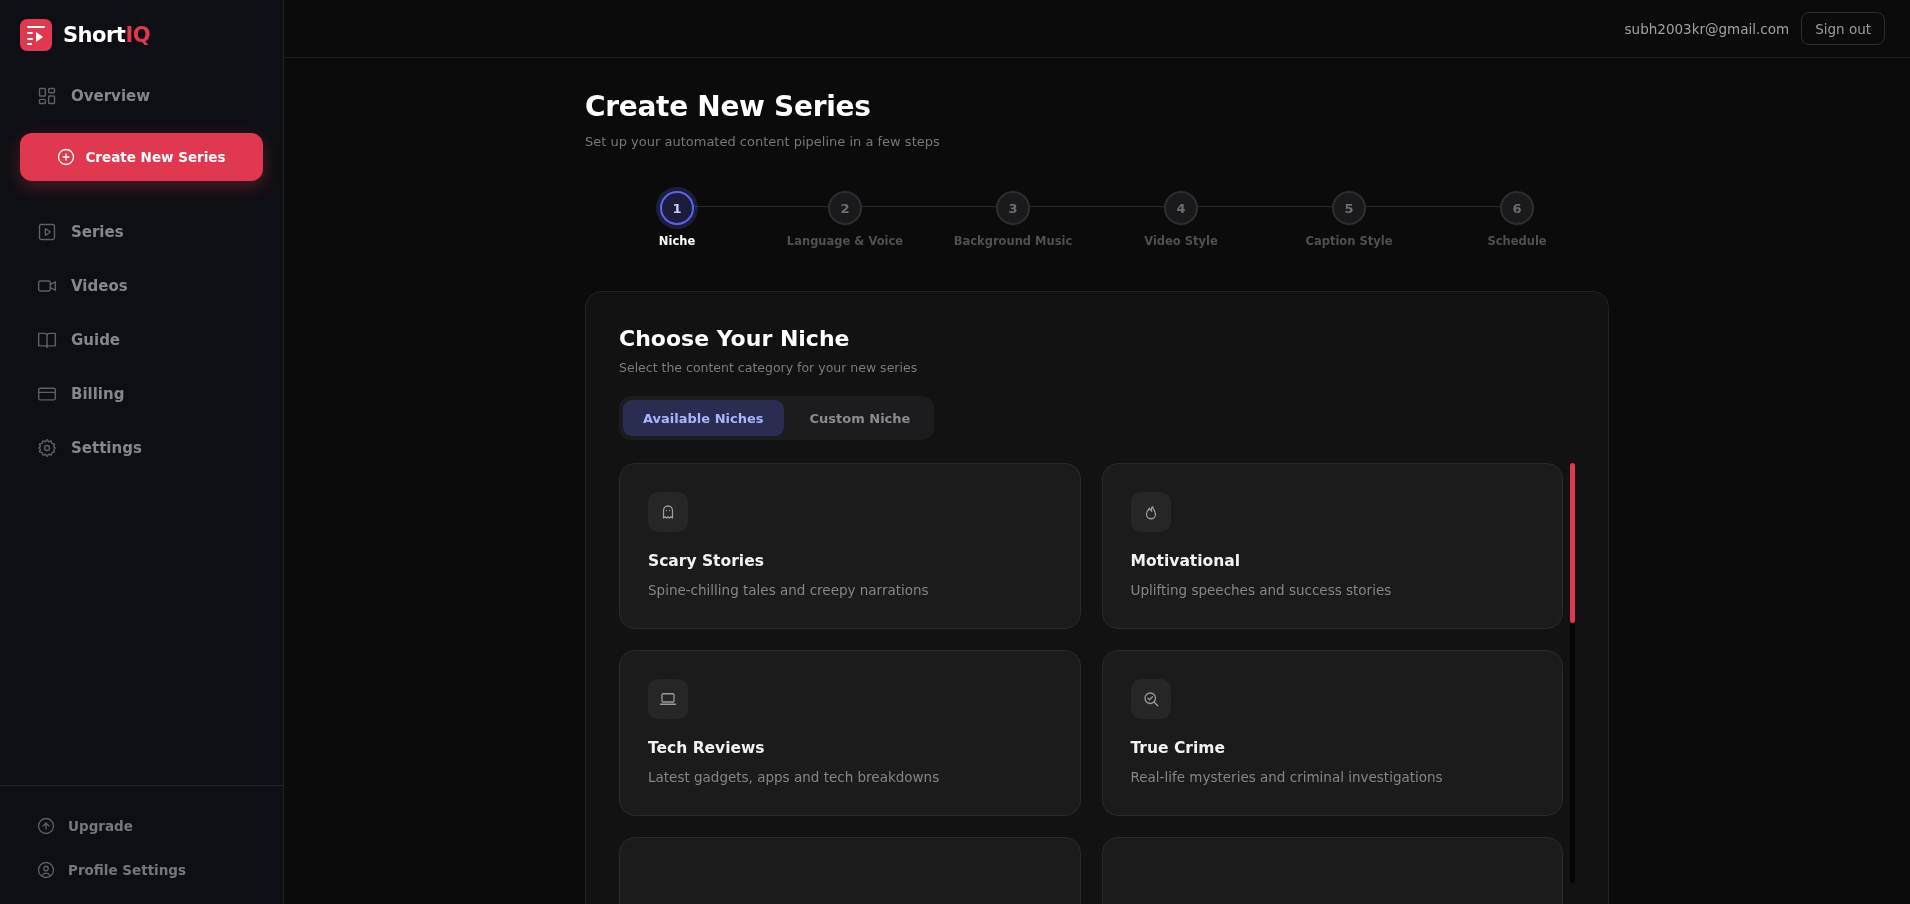 The width and height of the screenshot is (1910, 904). What do you see at coordinates (769, 367) in the screenshot?
I see `panel-subtitle: Select the content category for your new series` at bounding box center [769, 367].